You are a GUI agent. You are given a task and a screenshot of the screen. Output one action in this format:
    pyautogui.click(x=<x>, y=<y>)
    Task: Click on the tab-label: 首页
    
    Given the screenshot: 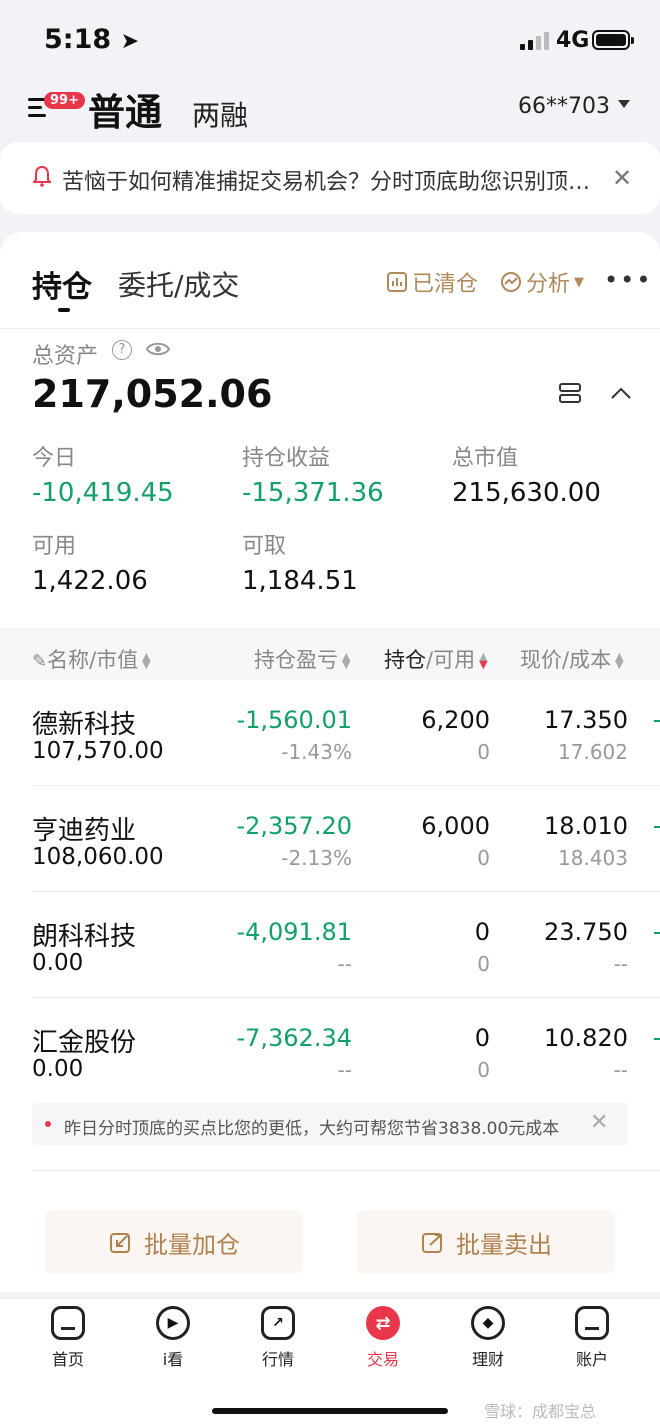 What is the action you would take?
    pyautogui.click(x=67, y=1359)
    